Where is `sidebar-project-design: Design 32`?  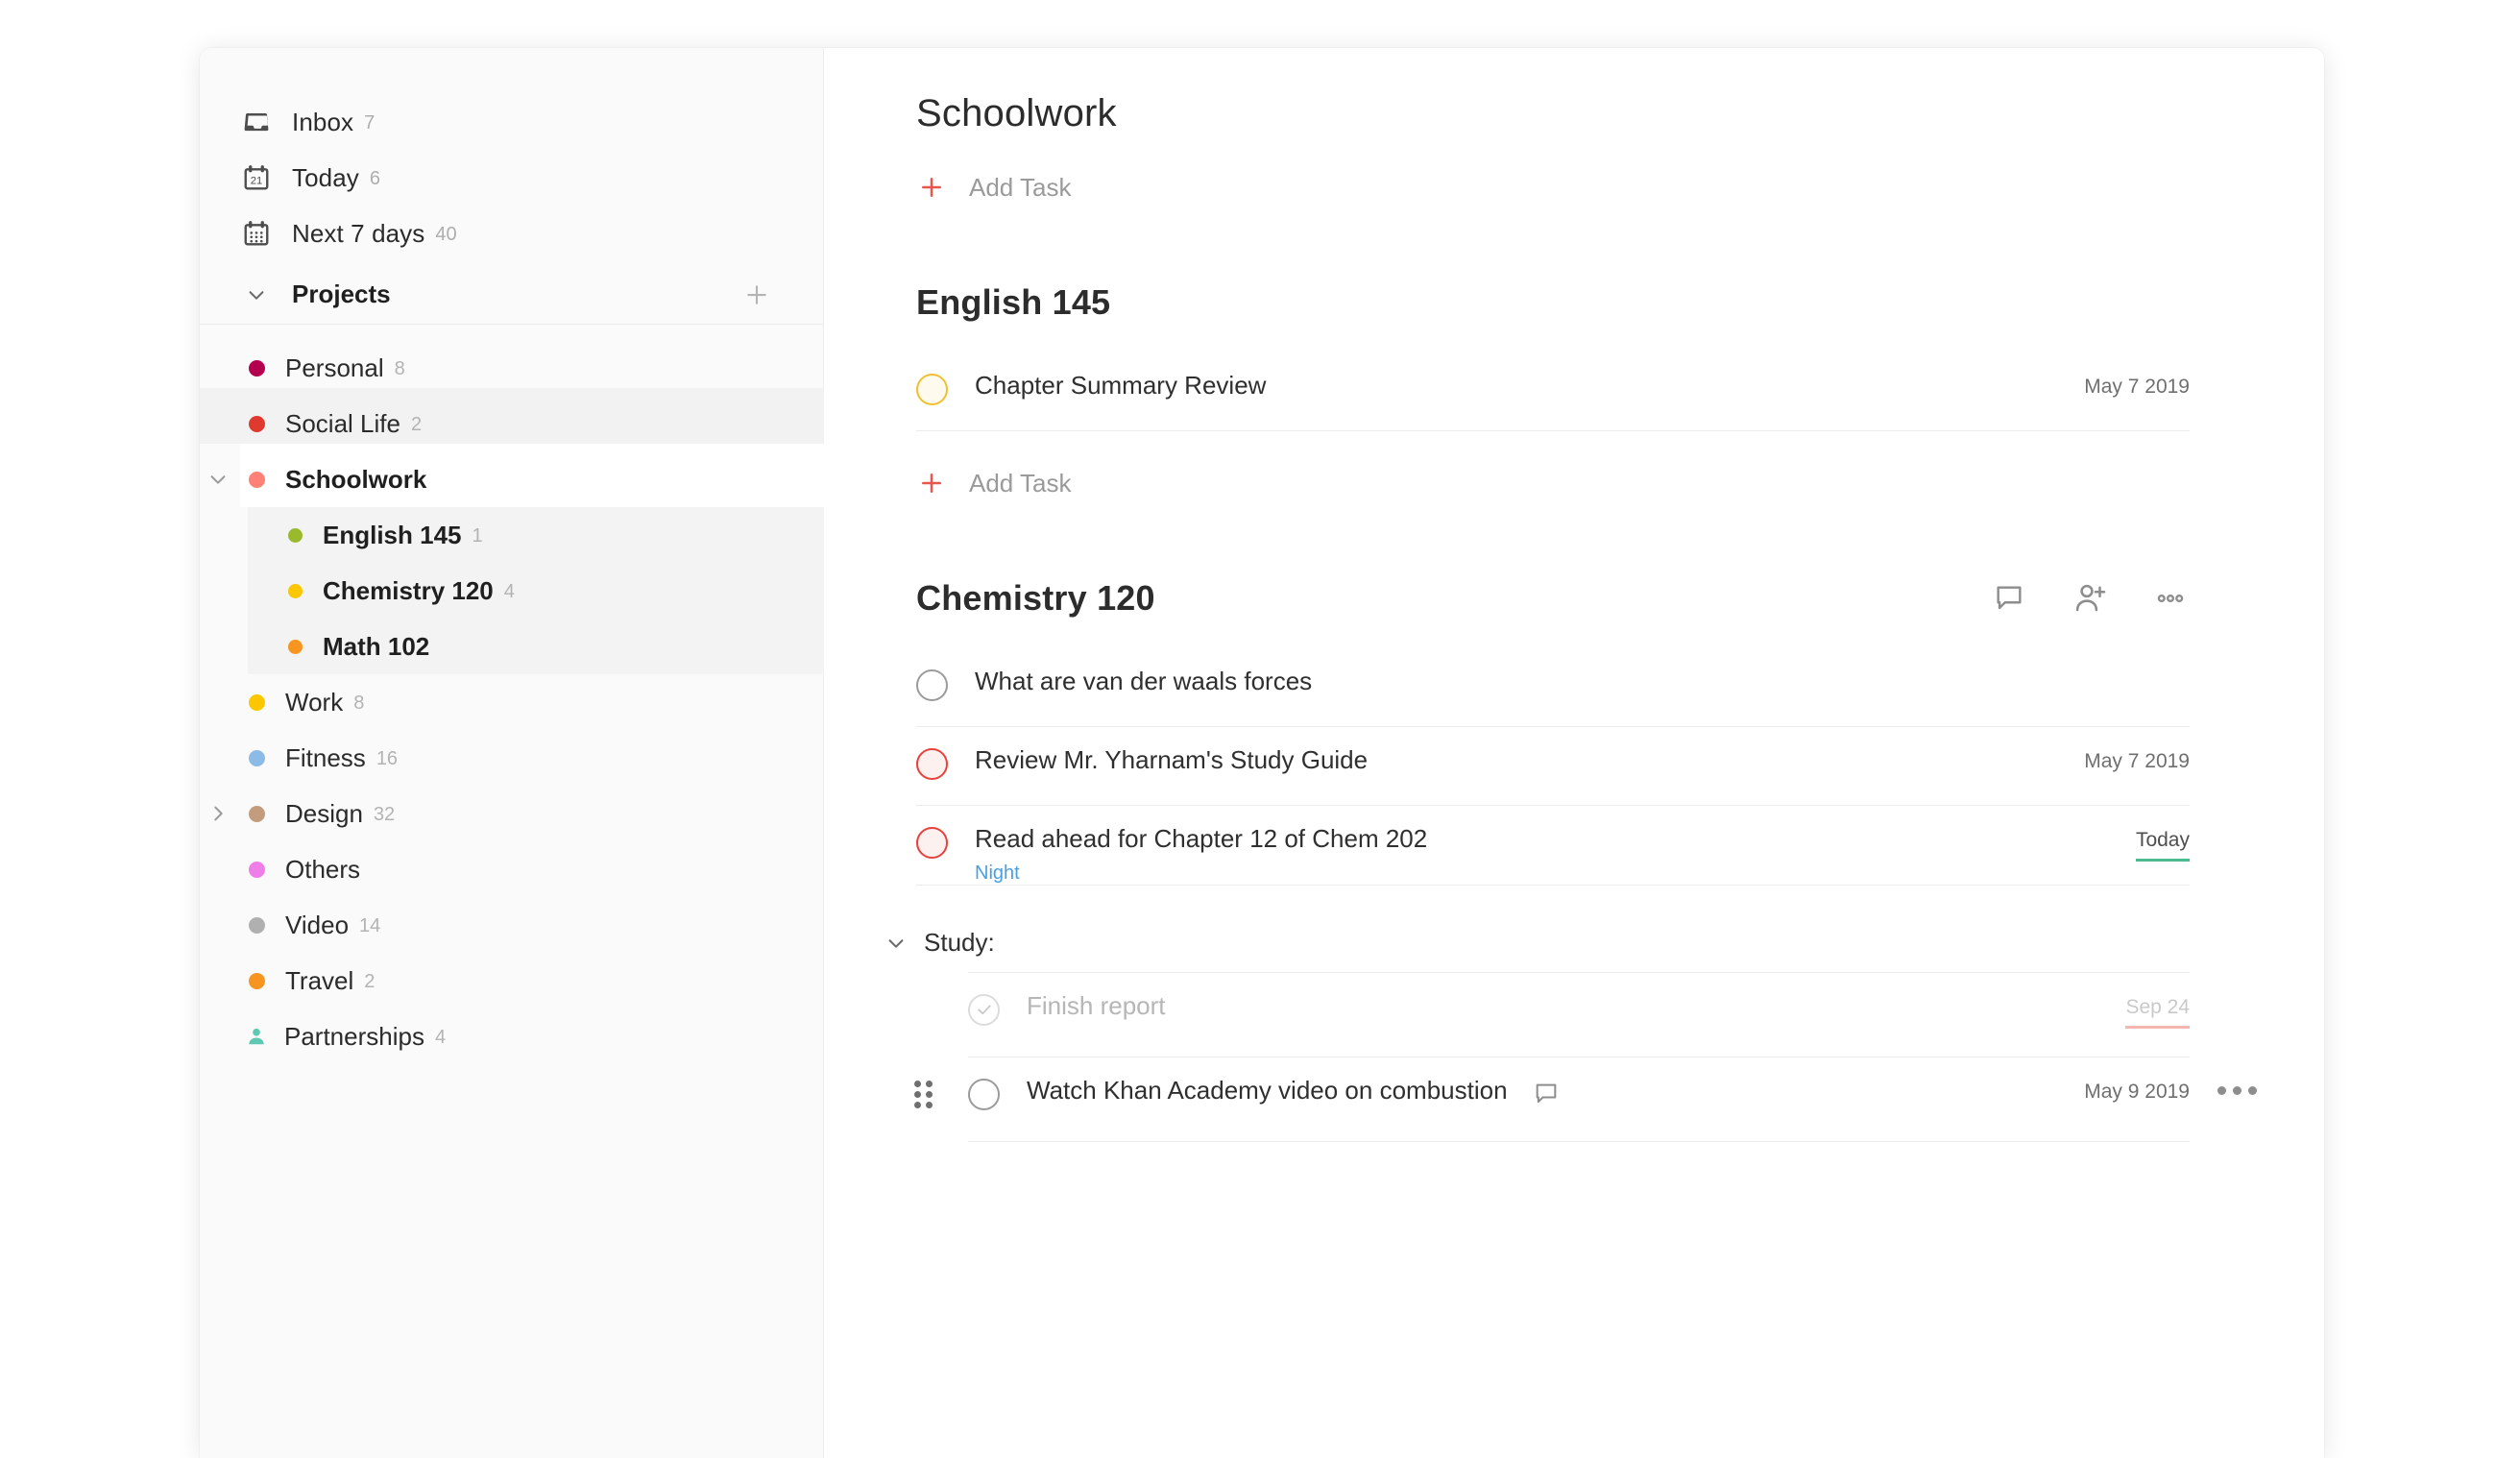
sidebar-project-design: Design 32 is located at coordinates (511, 813).